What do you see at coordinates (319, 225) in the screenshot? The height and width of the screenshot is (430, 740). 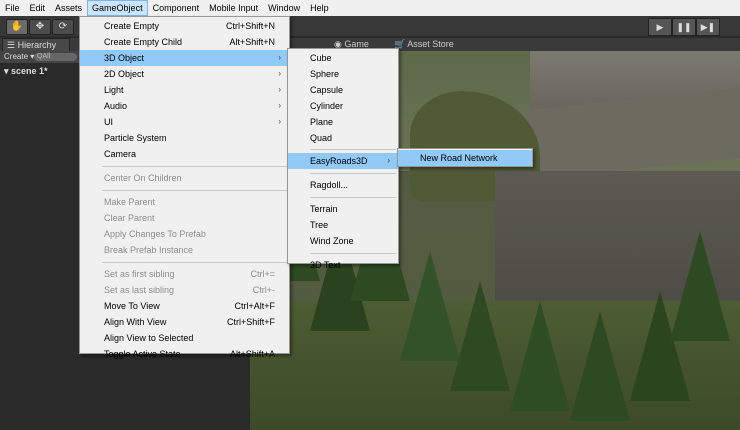 I see `menu-item-label: Tree` at bounding box center [319, 225].